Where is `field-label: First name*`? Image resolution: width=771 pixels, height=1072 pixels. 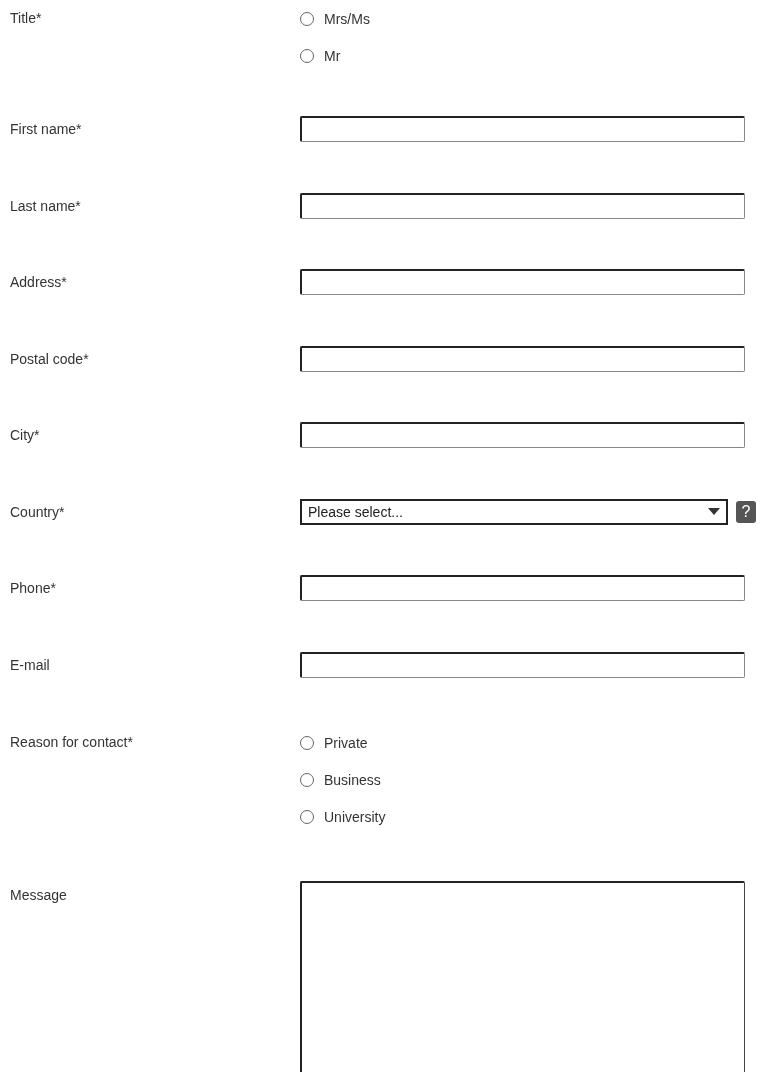 field-label: First name* is located at coordinates (46, 129).